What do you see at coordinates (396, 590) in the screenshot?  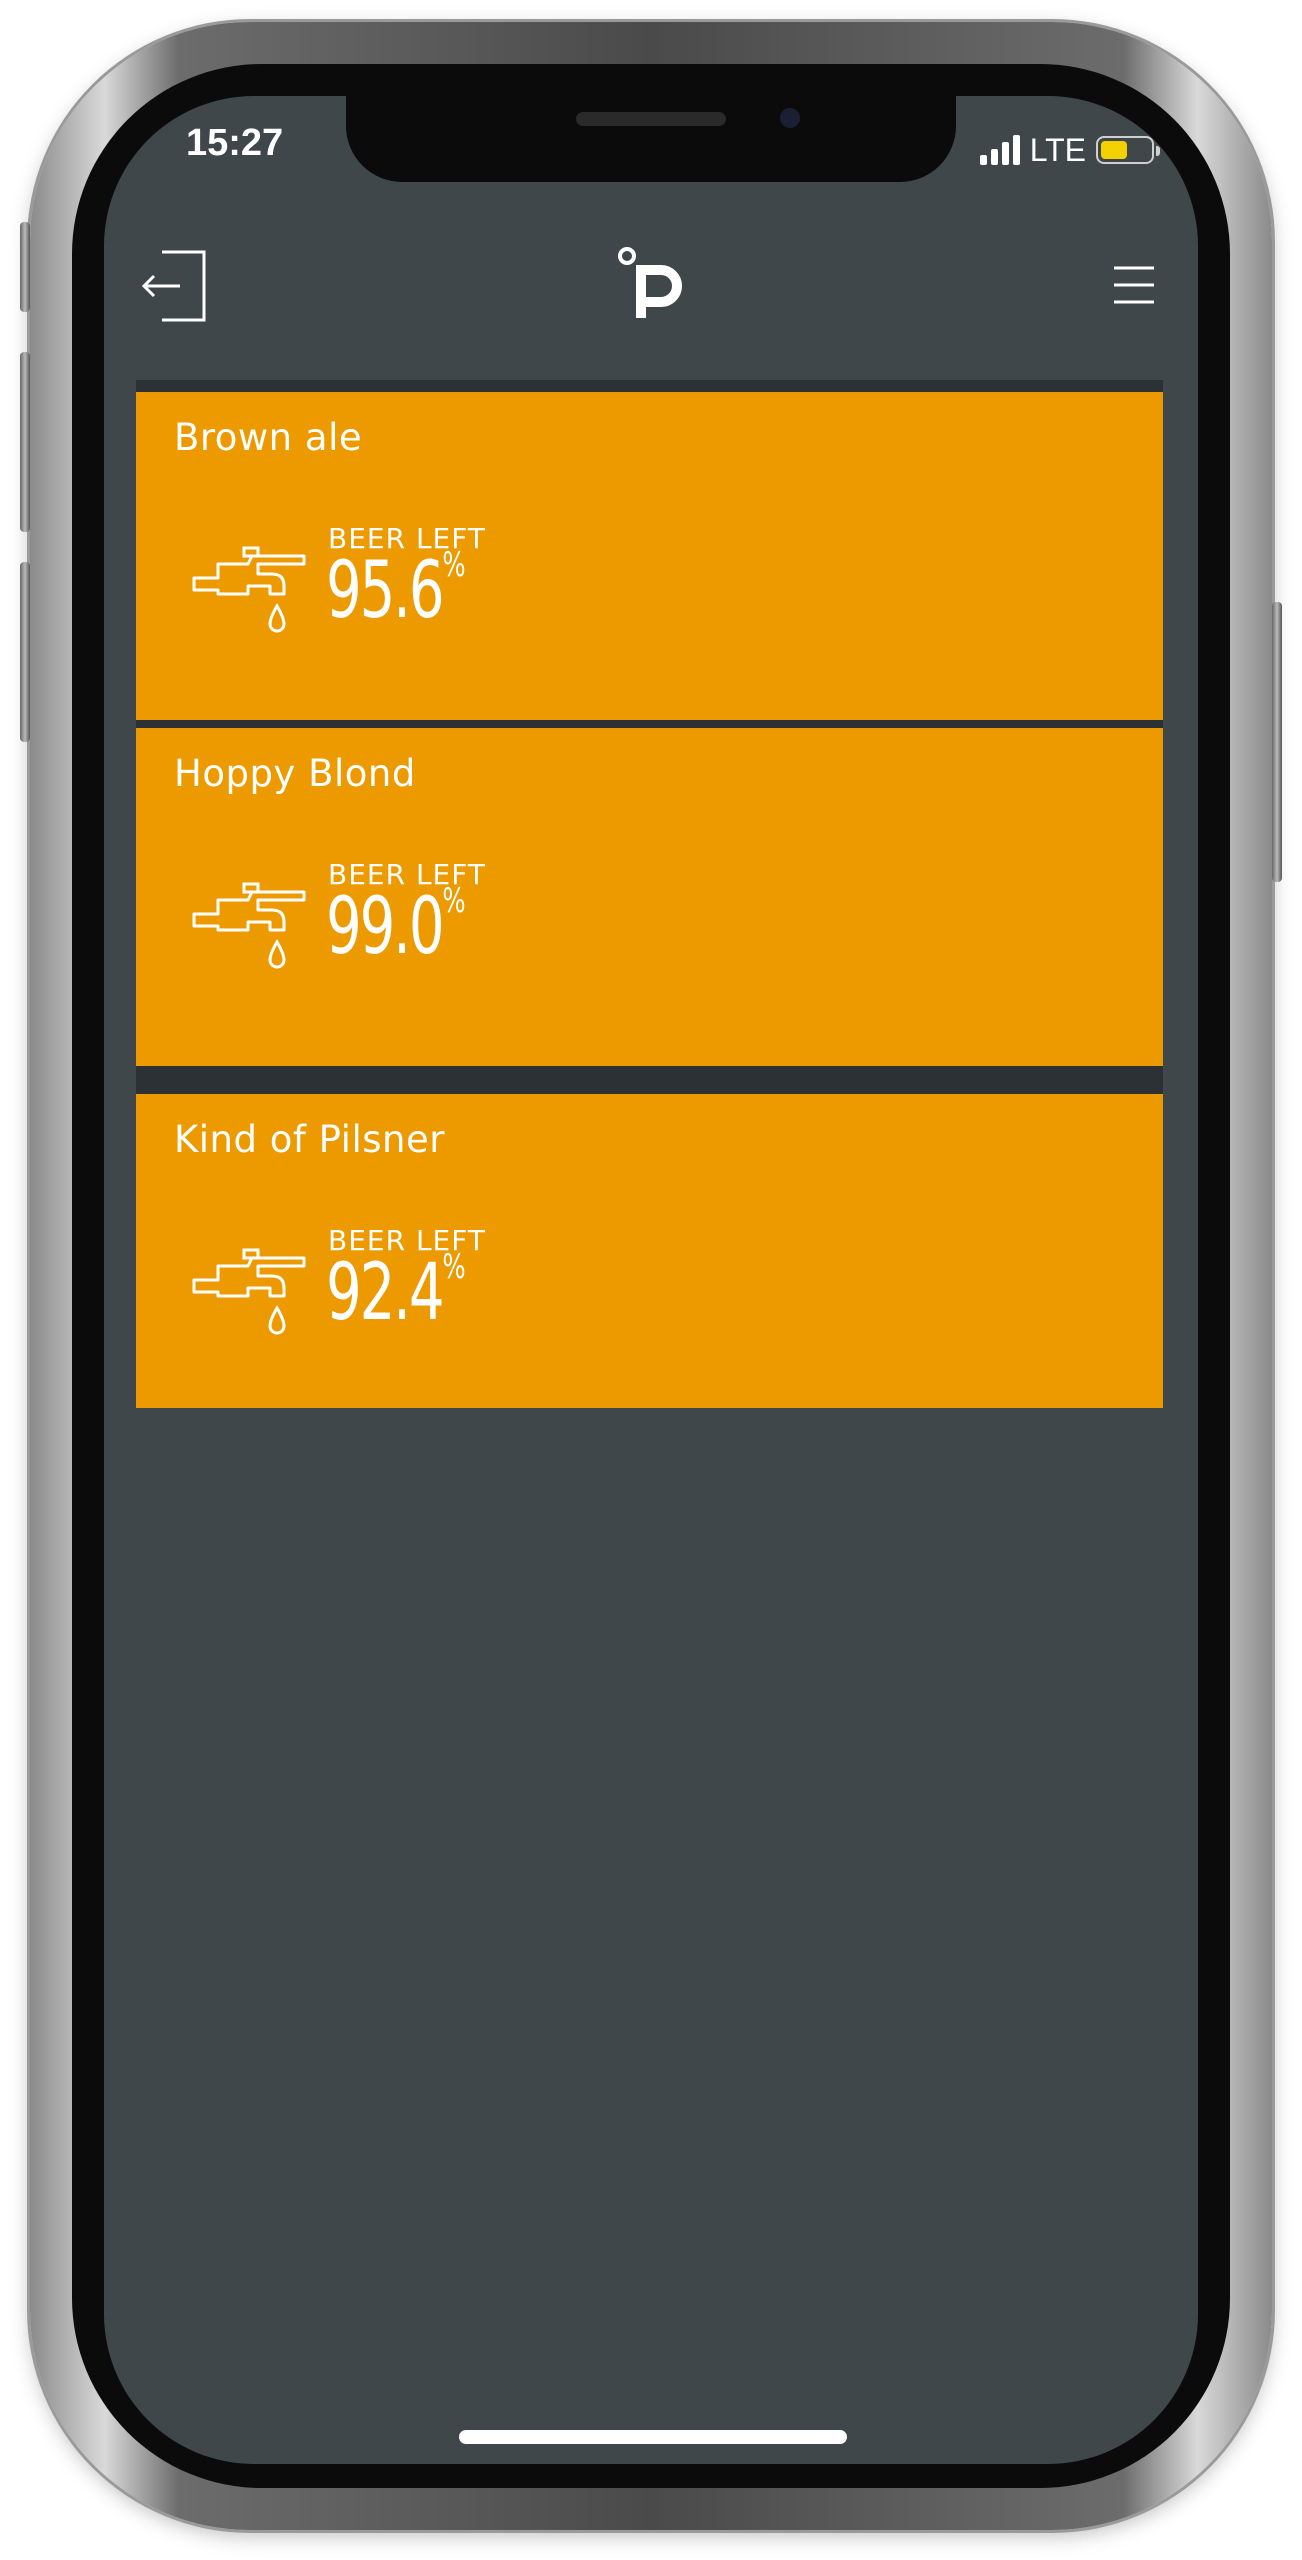 I see `beer-left-value: 95.6%` at bounding box center [396, 590].